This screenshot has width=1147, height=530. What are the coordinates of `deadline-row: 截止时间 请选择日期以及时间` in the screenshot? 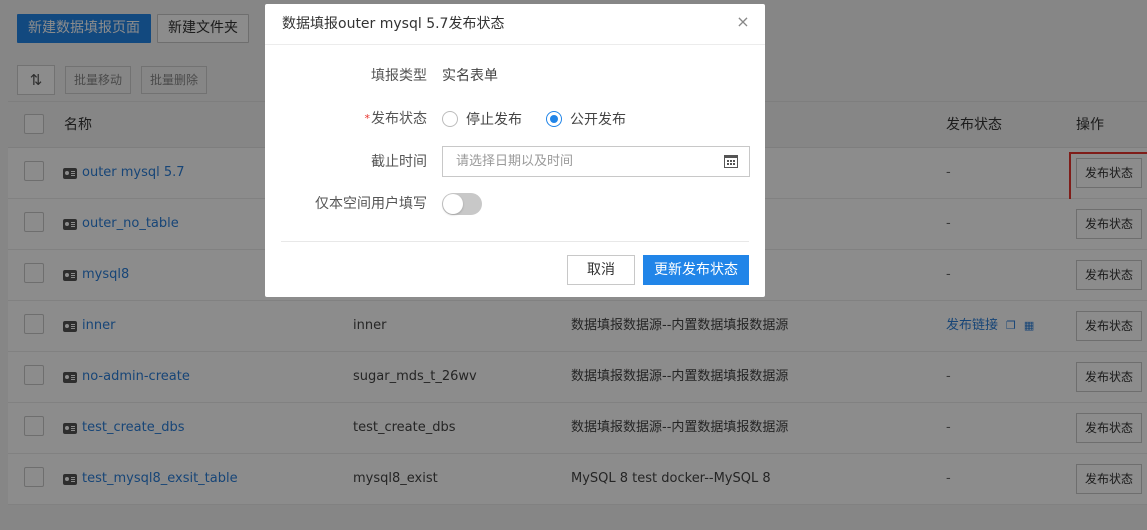 It's located at (515, 162).